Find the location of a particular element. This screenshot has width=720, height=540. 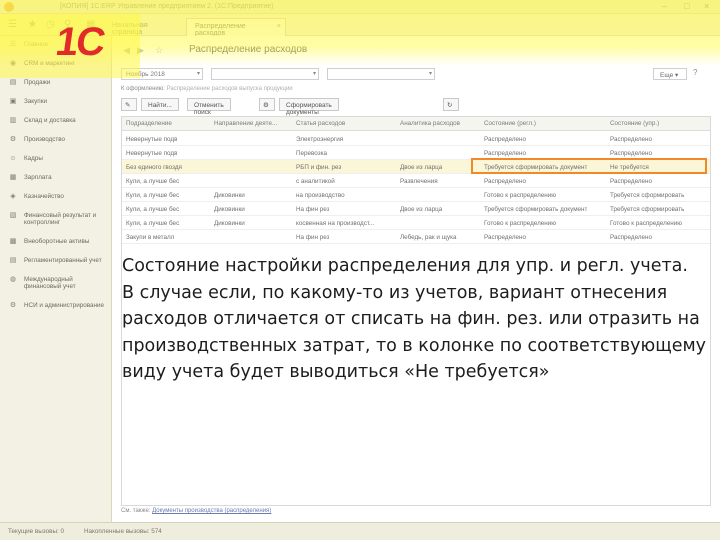

back-arrow-icon: ◀ is located at coordinates (126, 50).